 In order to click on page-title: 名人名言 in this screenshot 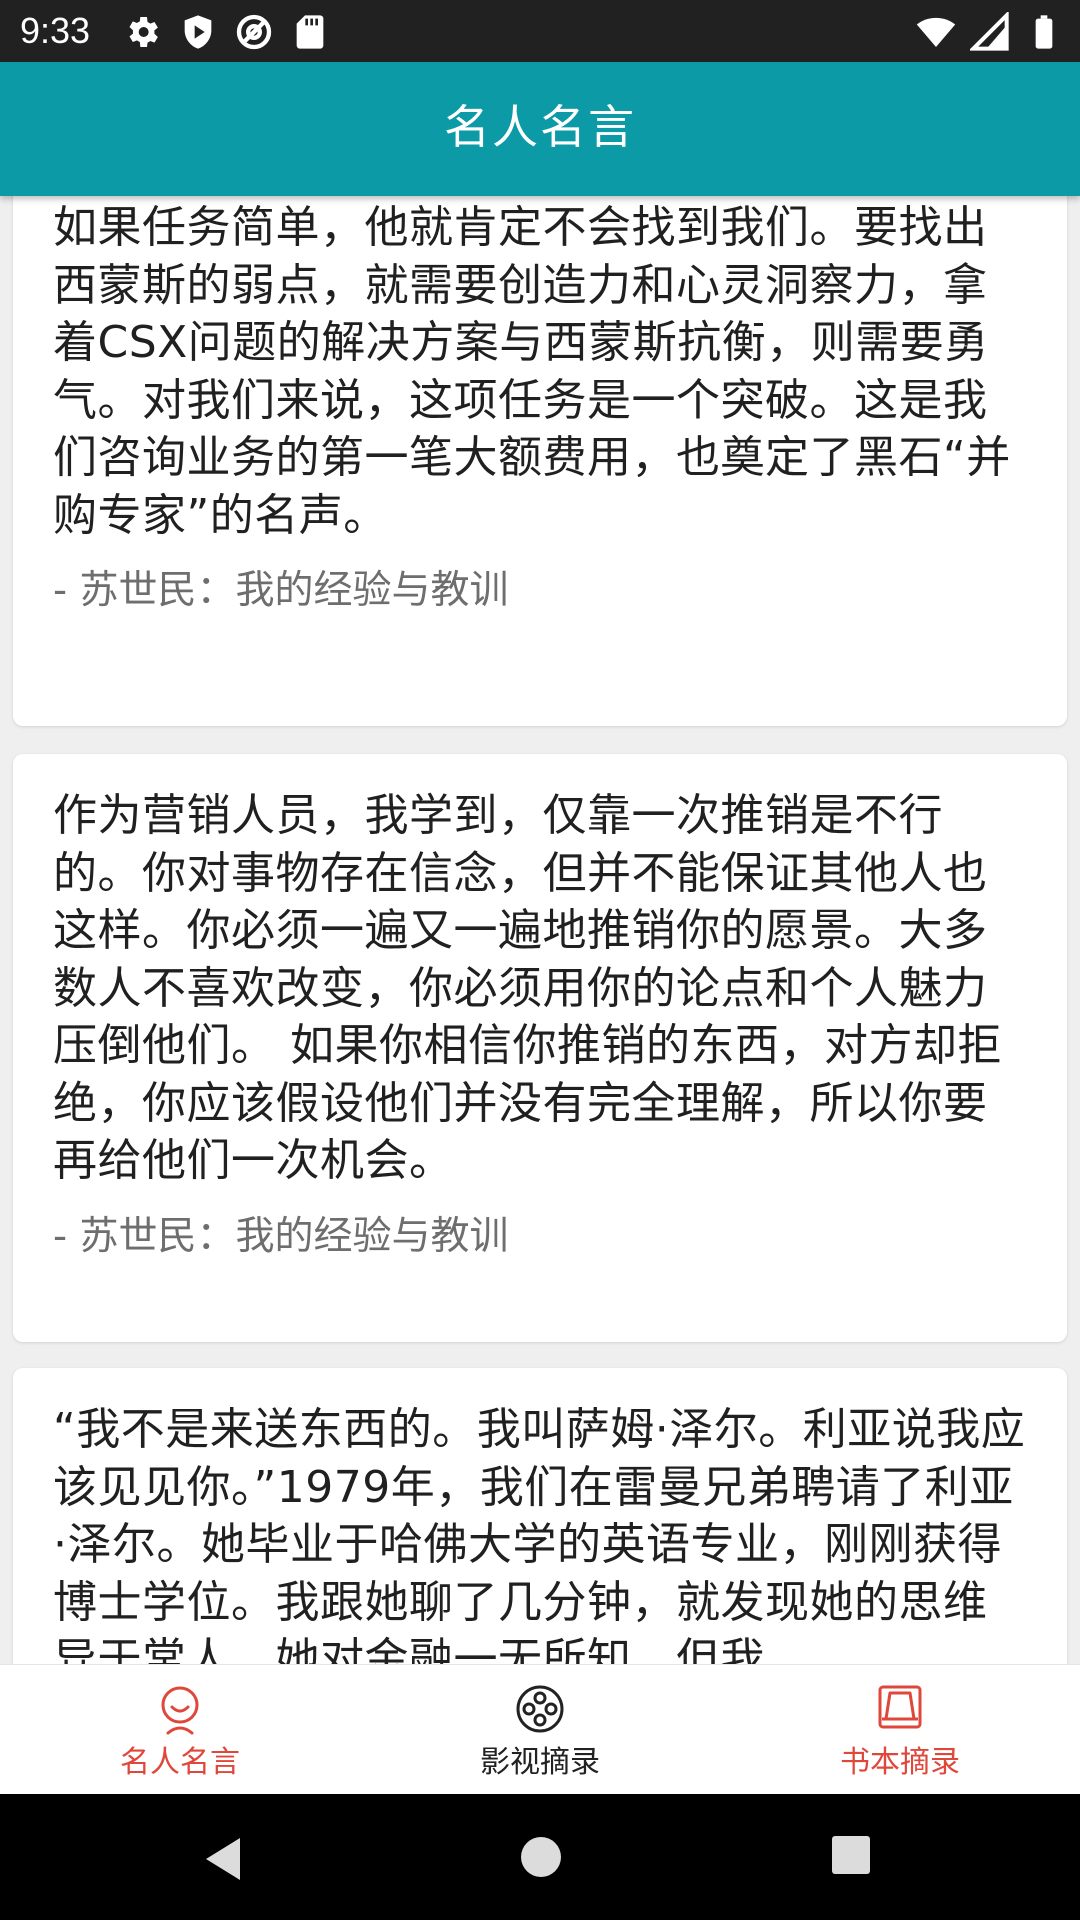, I will do `click(540, 127)`.